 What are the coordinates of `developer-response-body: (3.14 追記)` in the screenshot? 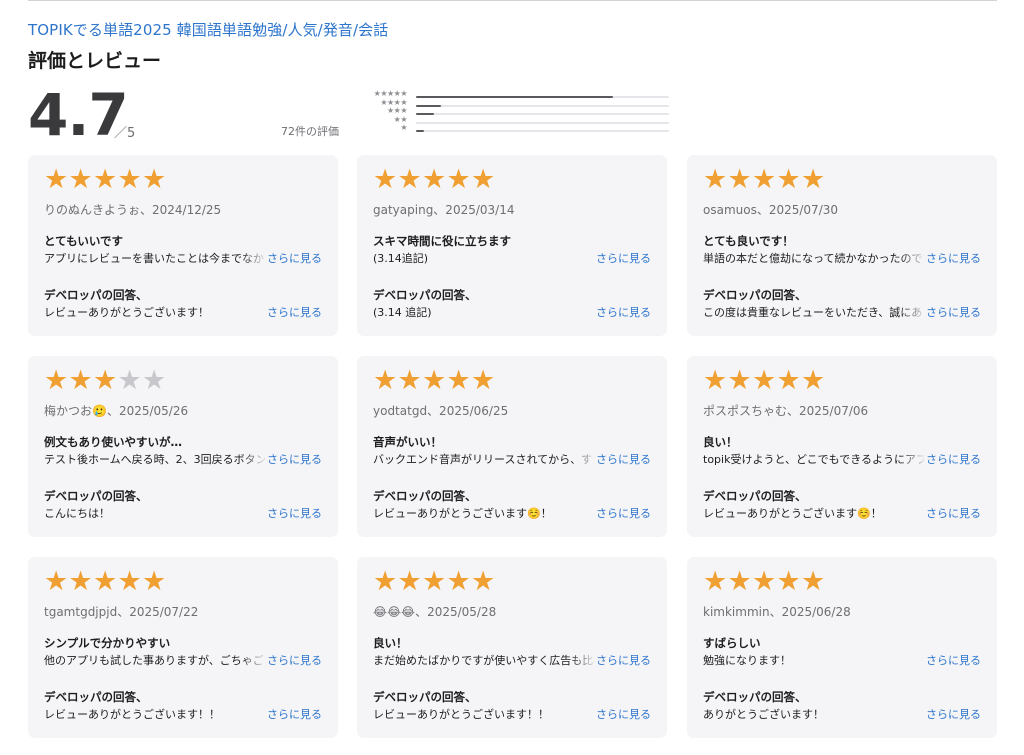 It's located at (402, 312).